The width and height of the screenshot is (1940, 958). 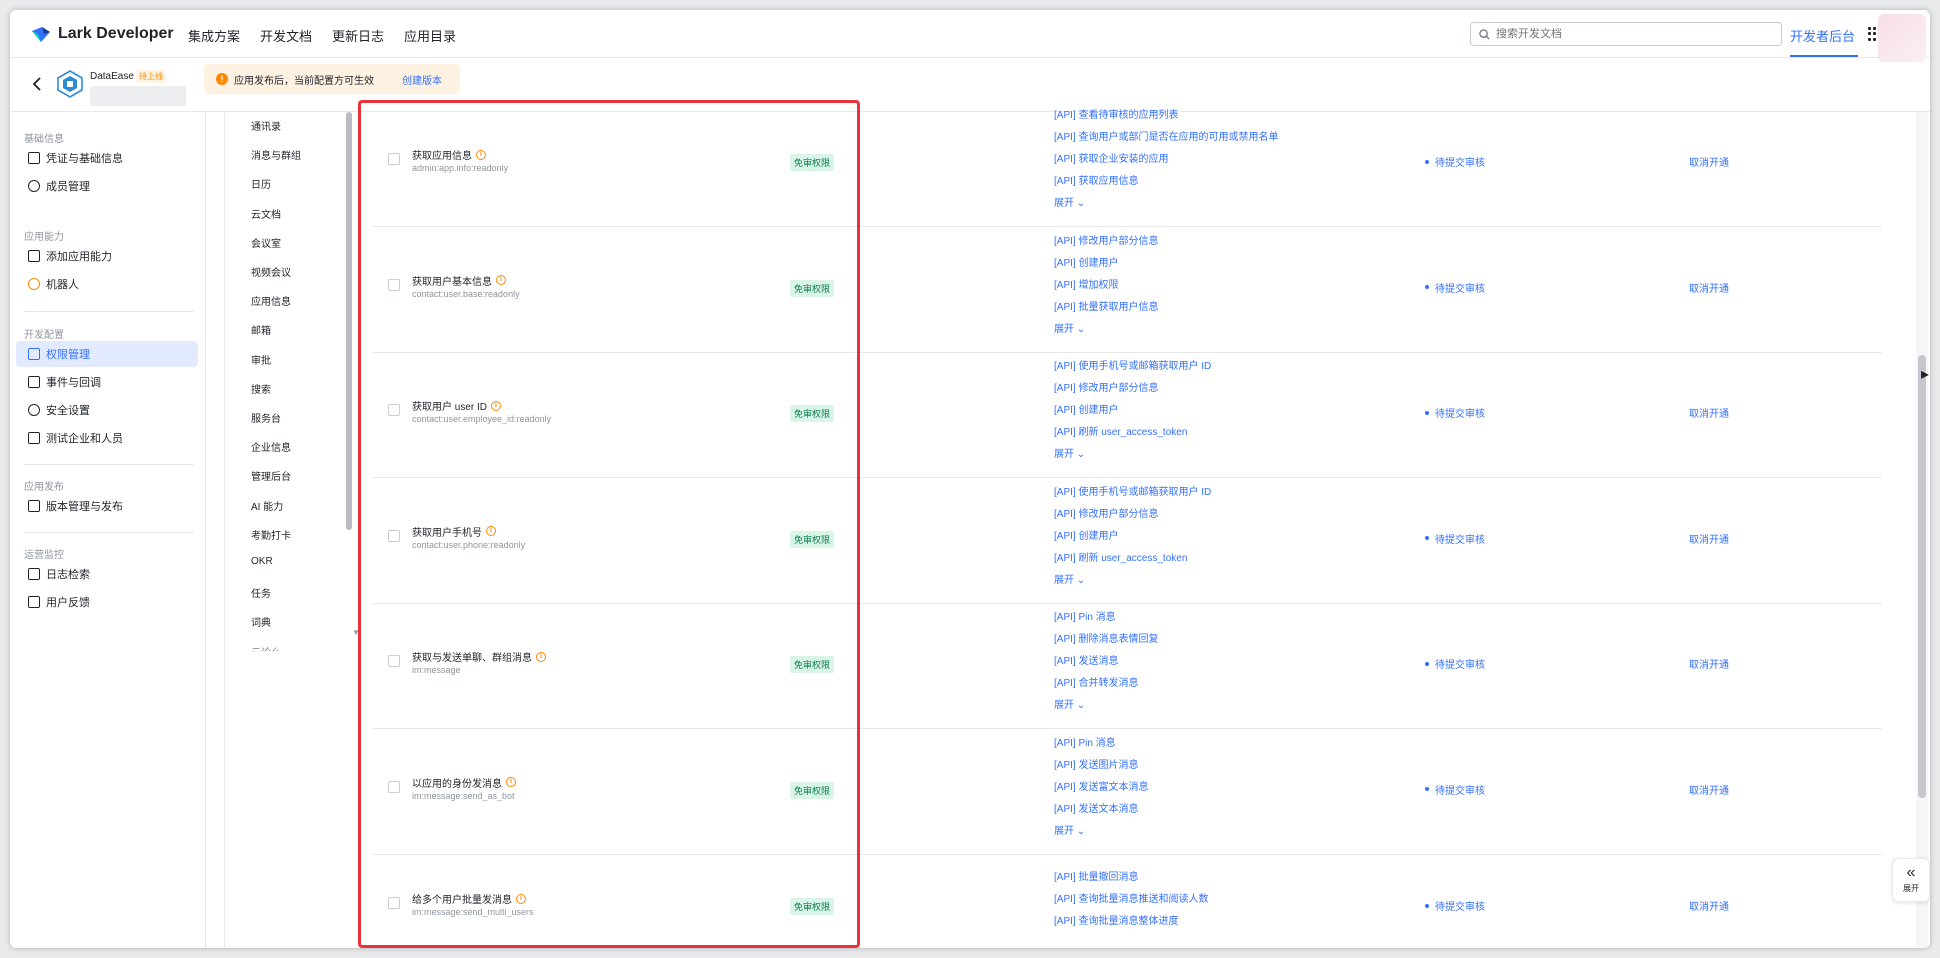 I want to click on nav-changelog: 更新日志, so click(x=358, y=35).